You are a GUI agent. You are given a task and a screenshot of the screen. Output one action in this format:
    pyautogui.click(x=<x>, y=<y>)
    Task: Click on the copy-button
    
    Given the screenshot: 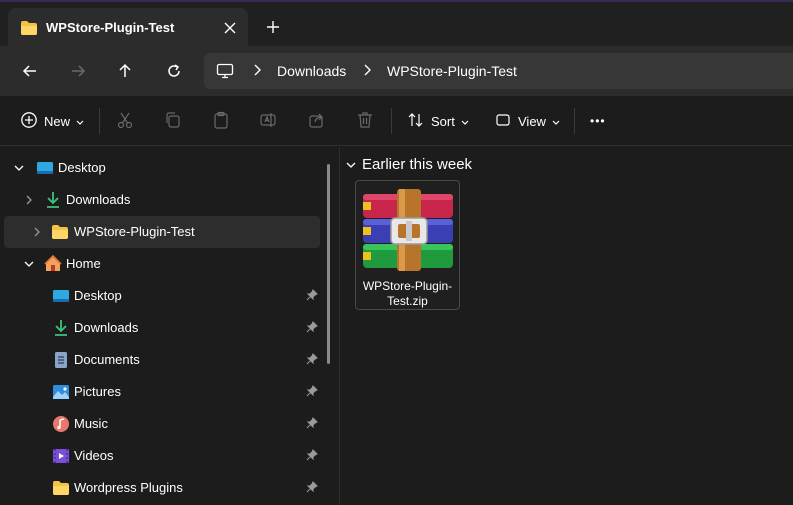 What is the action you would take?
    pyautogui.click(x=173, y=121)
    